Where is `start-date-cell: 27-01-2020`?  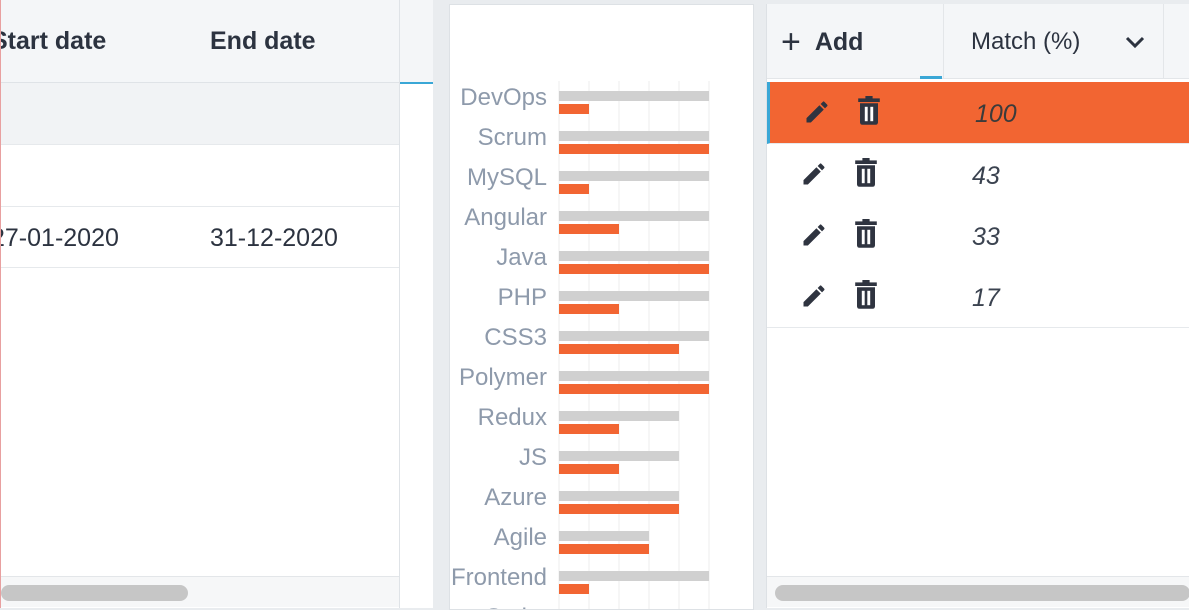 start-date-cell: 27-01-2020 is located at coordinates (59, 238).